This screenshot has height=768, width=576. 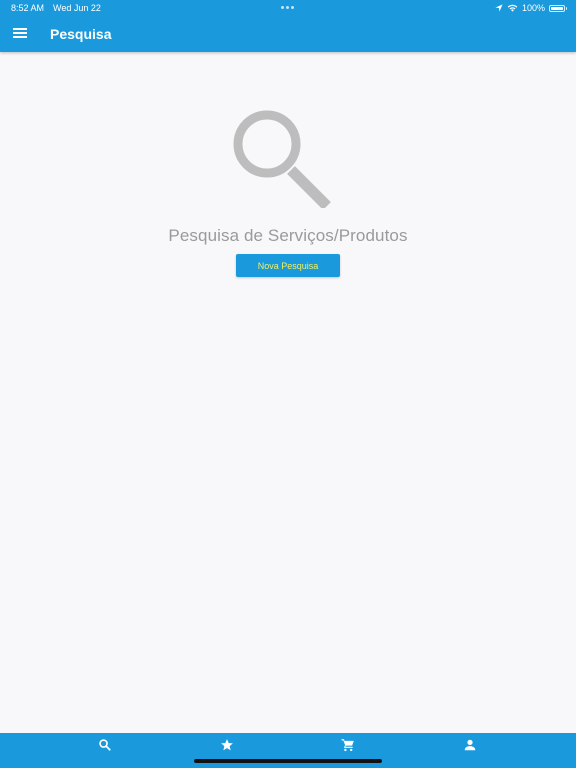 I want to click on battery-icon, so click(x=558, y=8).